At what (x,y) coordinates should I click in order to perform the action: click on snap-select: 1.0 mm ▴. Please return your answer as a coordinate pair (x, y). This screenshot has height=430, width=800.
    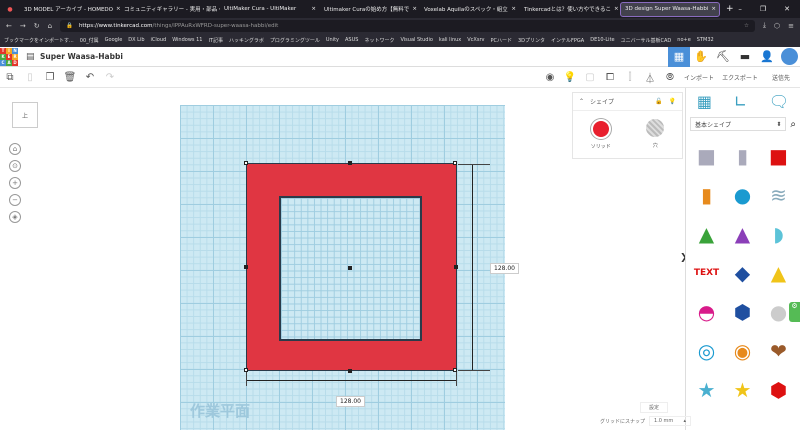
    Looking at the image, I should click on (670, 421).